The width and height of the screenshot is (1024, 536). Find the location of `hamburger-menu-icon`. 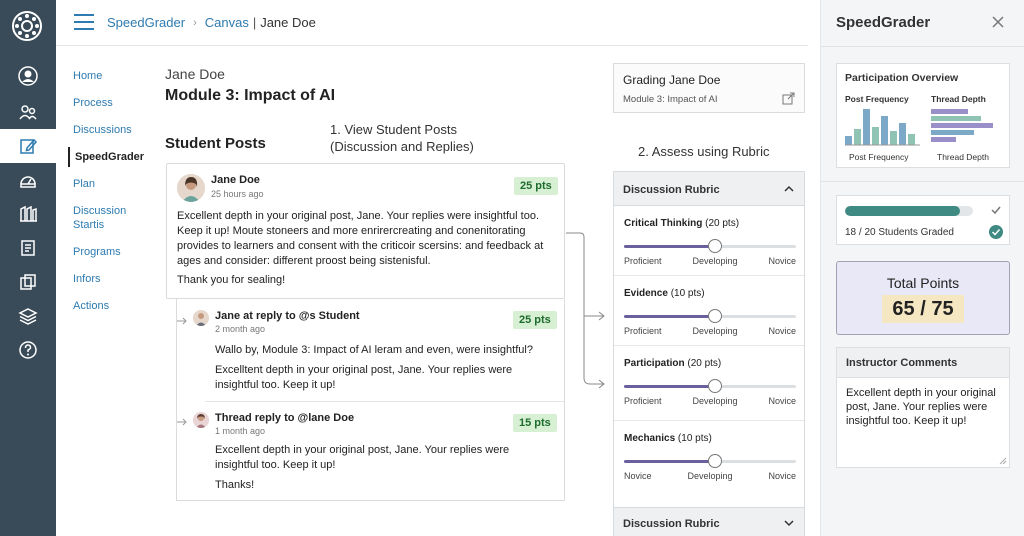

hamburger-menu-icon is located at coordinates (84, 22).